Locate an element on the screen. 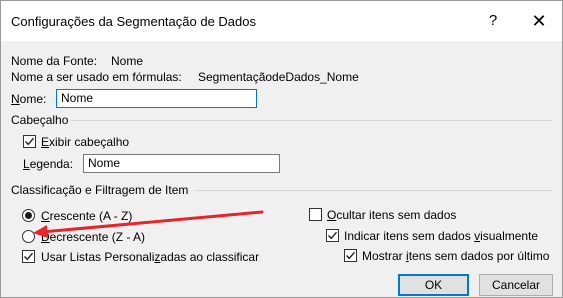 This screenshot has height=298, width=563. indicate-no-data-label: Indicar itens sem dados visualmente is located at coordinates (441, 236).